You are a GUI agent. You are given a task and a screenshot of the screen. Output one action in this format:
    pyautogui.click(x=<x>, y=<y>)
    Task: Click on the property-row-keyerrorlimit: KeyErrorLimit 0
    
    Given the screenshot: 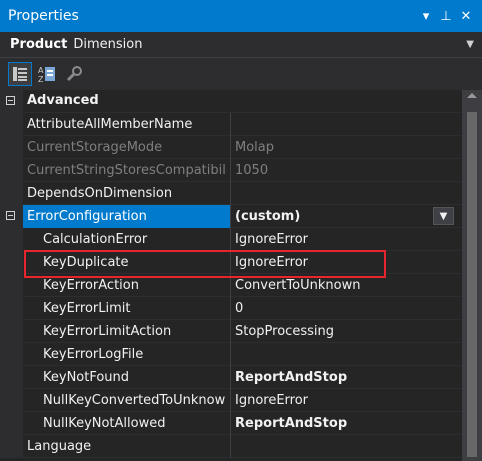 What is the action you would take?
    pyautogui.click(x=231, y=308)
    